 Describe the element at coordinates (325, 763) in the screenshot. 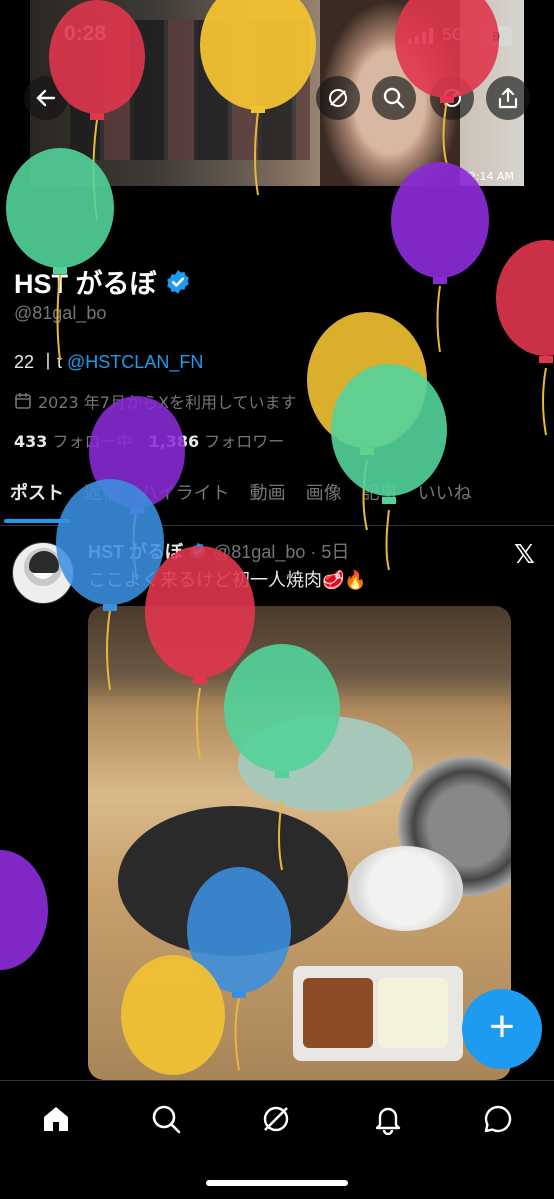

I see `meat-plate` at that location.